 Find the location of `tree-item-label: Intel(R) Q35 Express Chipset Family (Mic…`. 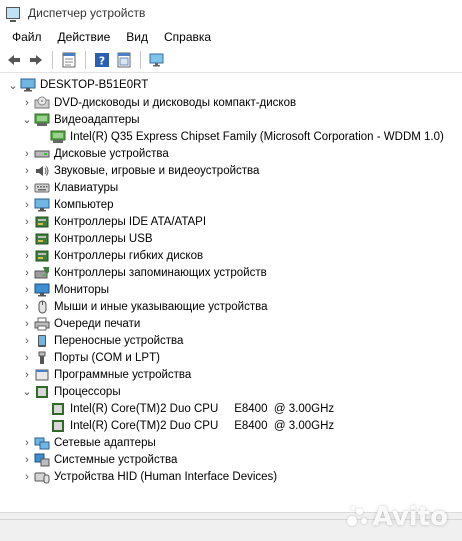

tree-item-label: Intel(R) Q35 Express Chipset Family (Mic… is located at coordinates (257, 136).